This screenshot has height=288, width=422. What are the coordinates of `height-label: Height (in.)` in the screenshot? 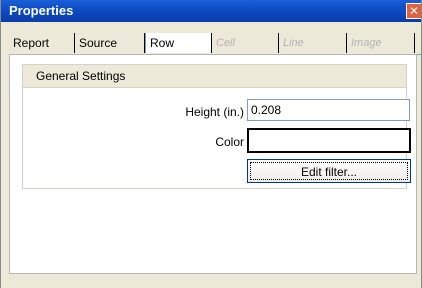 It's located at (214, 112).